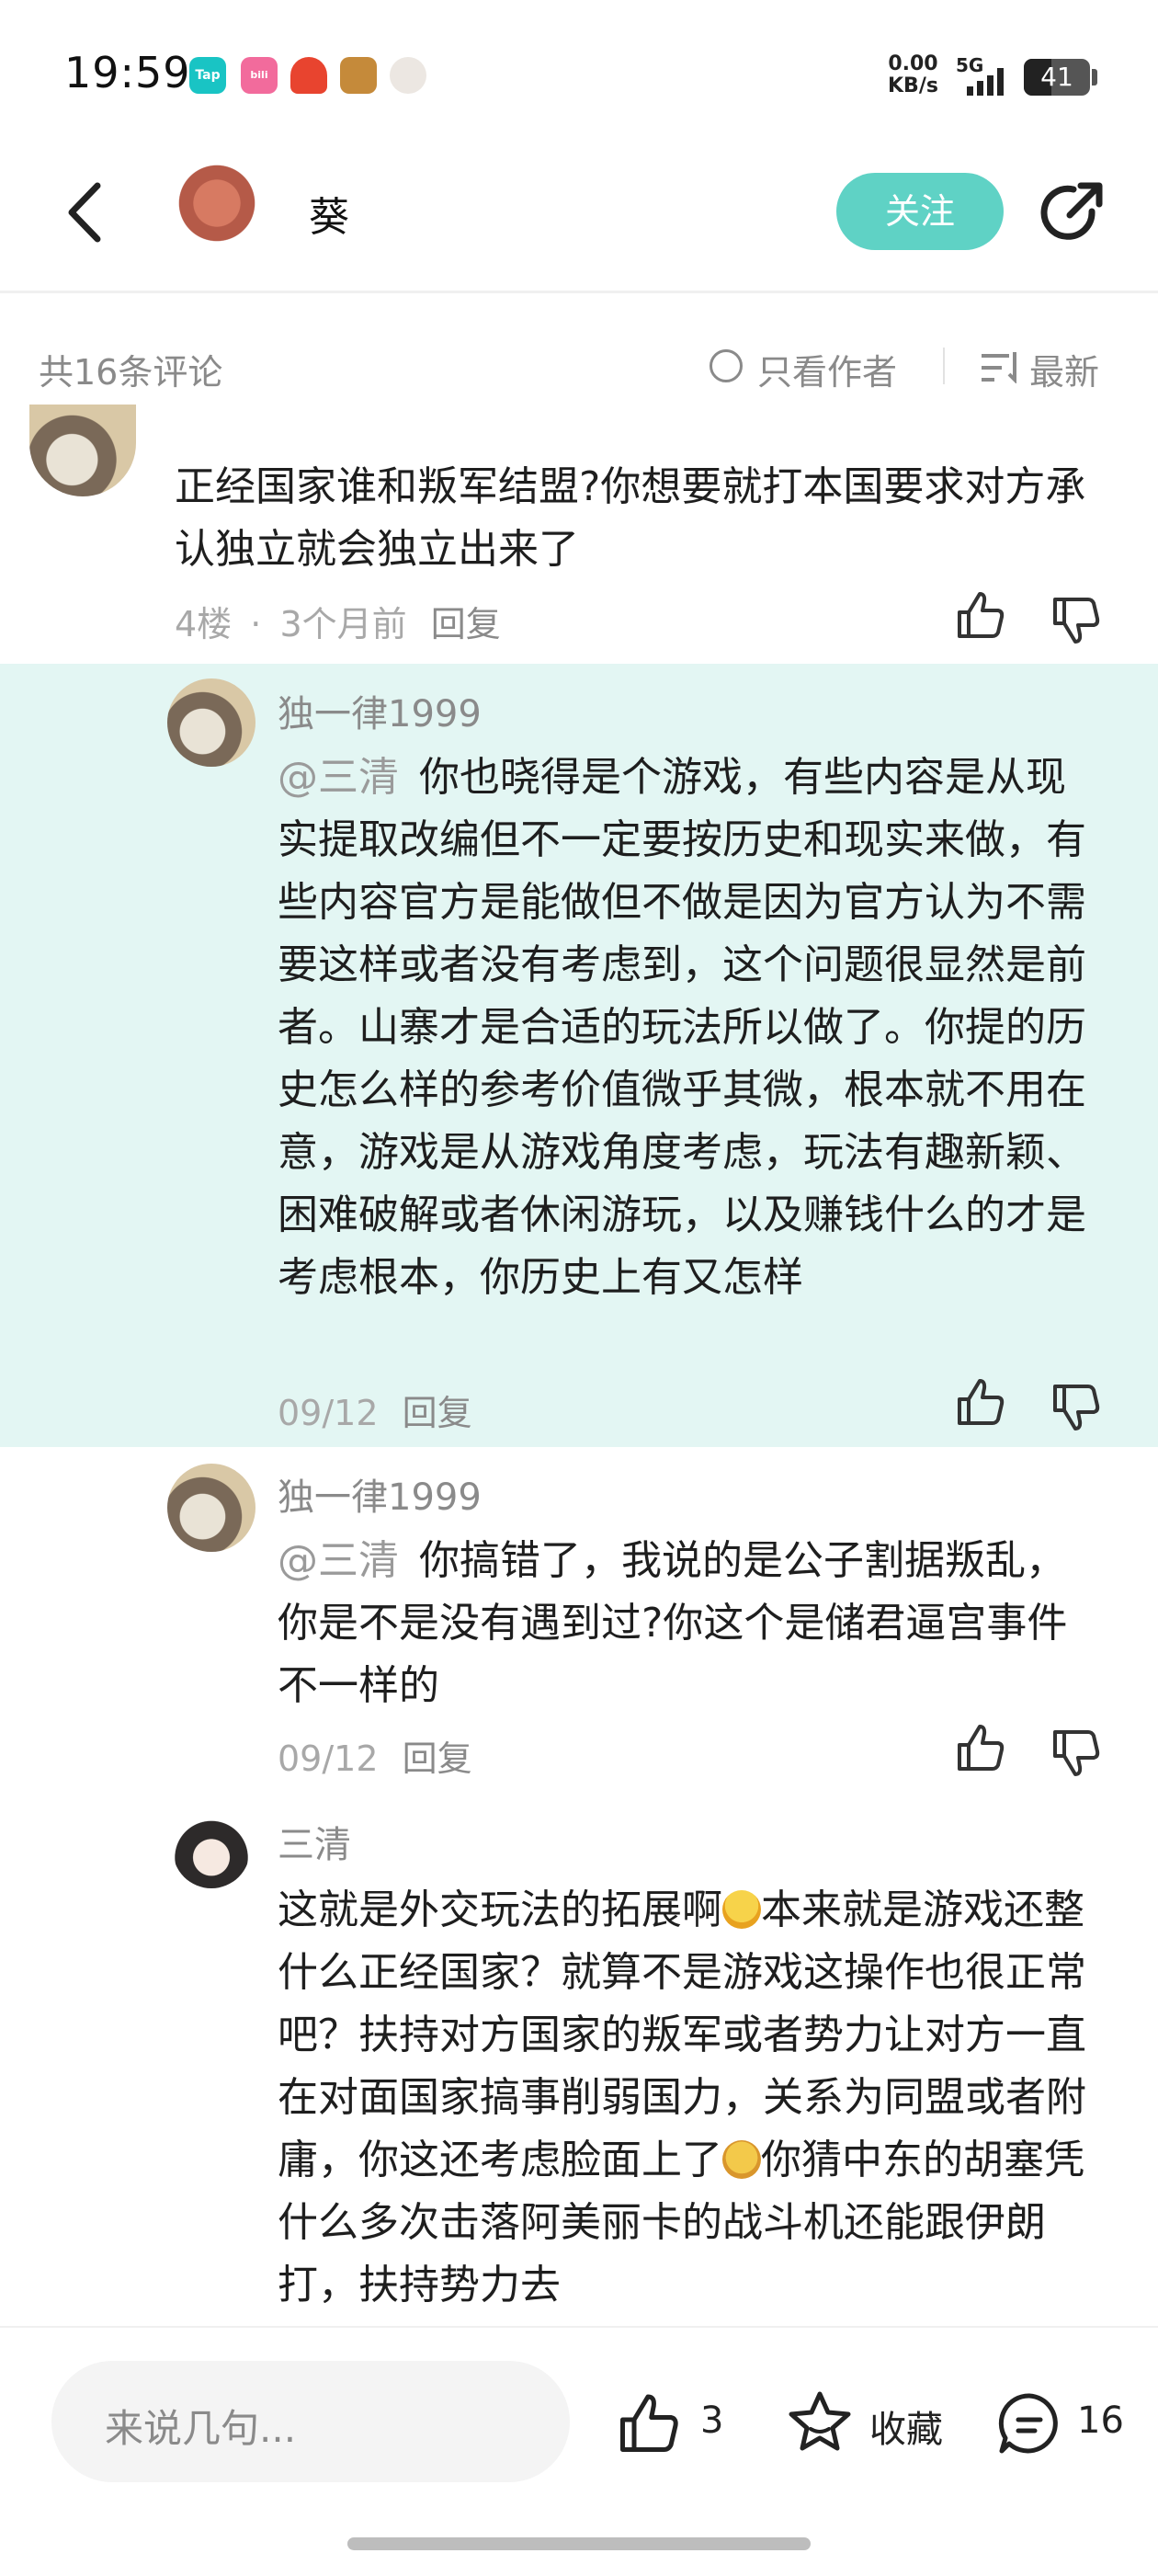 Image resolution: width=1158 pixels, height=2576 pixels. What do you see at coordinates (969, 65) in the screenshot?
I see `network-type: 5G` at bounding box center [969, 65].